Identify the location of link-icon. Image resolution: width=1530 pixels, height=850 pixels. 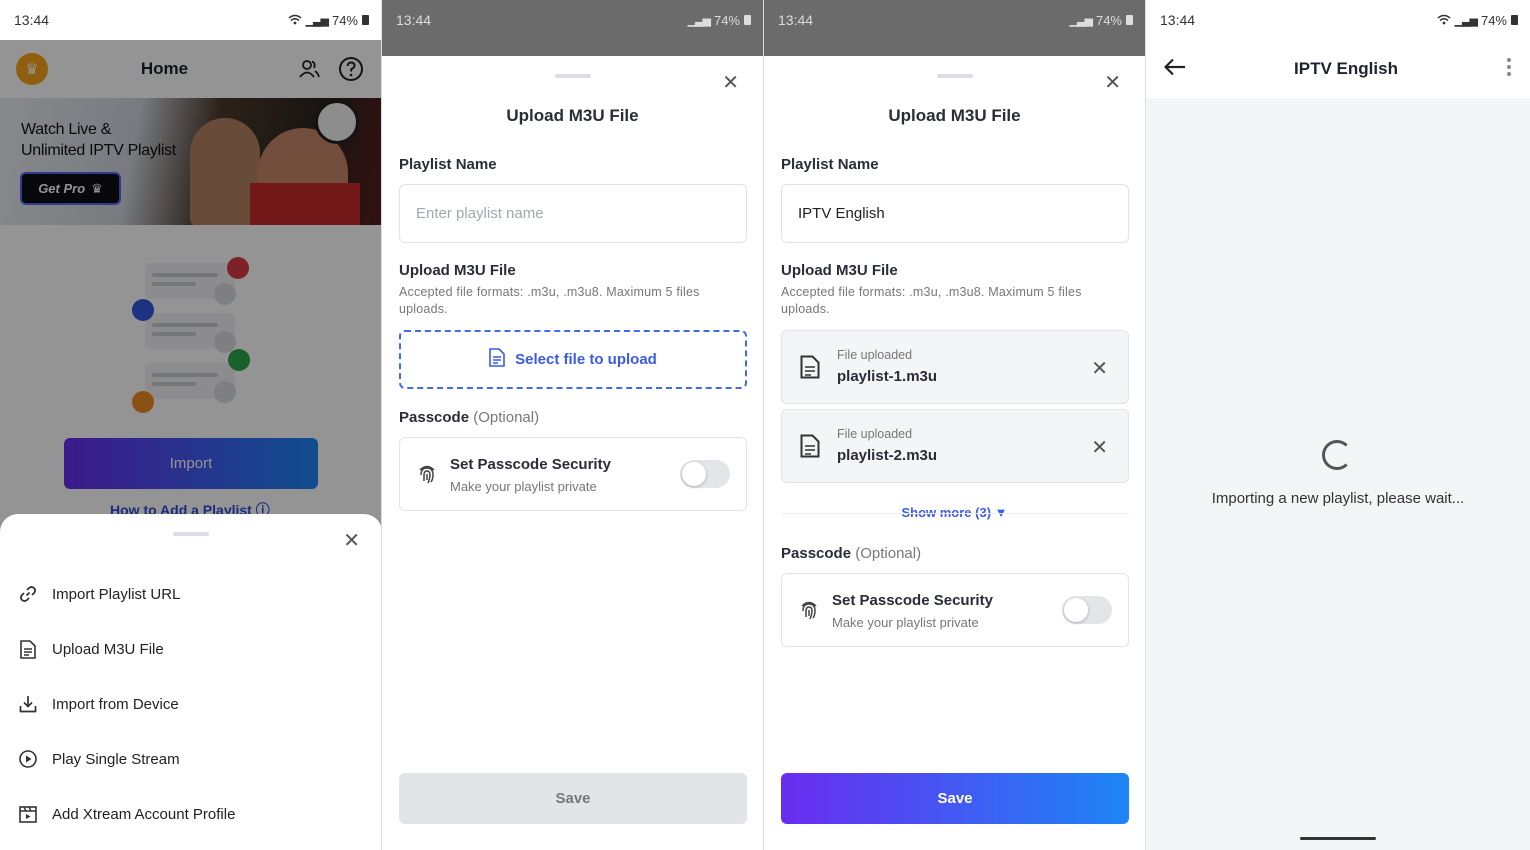
(28, 594).